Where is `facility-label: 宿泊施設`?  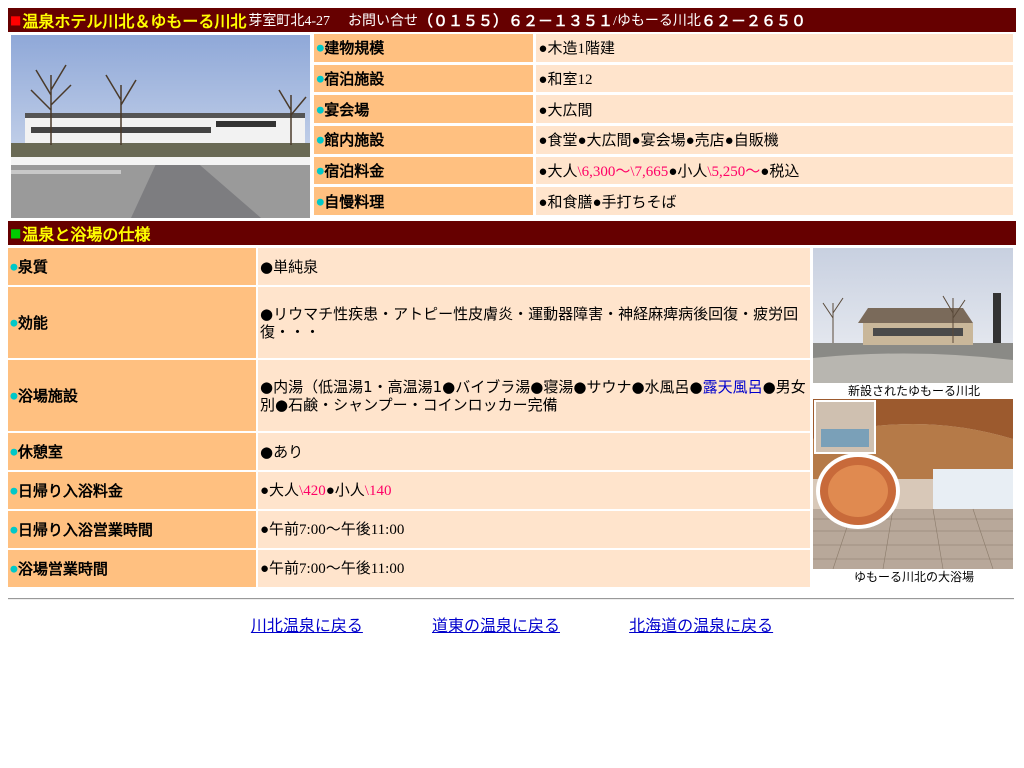
facility-label: 宿泊施設 is located at coordinates (354, 78).